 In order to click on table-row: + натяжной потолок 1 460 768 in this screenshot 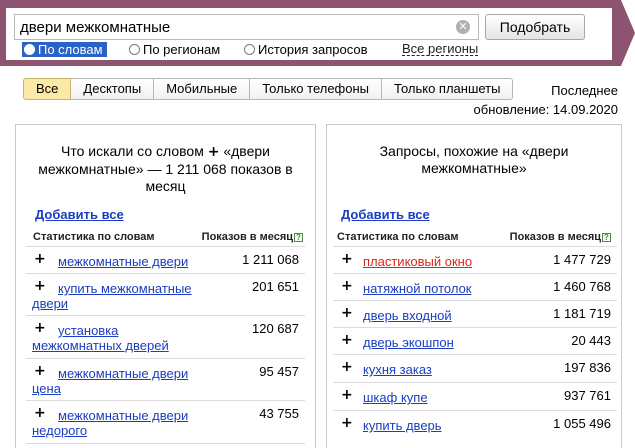, I will do `click(475, 286)`.